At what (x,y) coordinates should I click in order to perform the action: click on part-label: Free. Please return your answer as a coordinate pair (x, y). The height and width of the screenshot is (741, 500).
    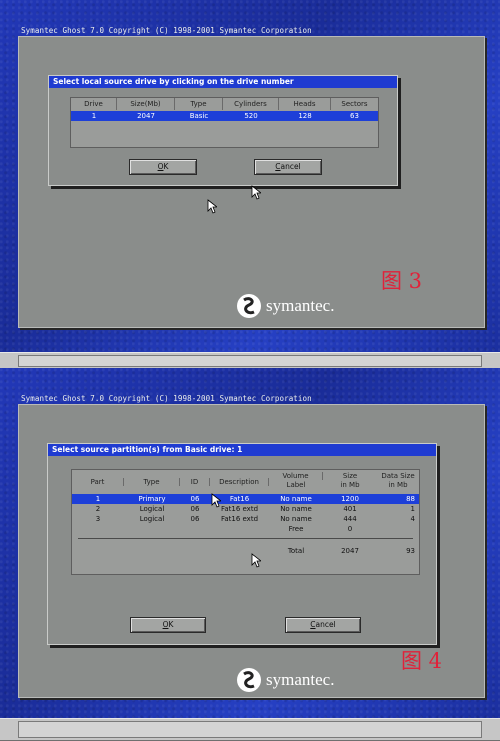
    Looking at the image, I should click on (296, 529).